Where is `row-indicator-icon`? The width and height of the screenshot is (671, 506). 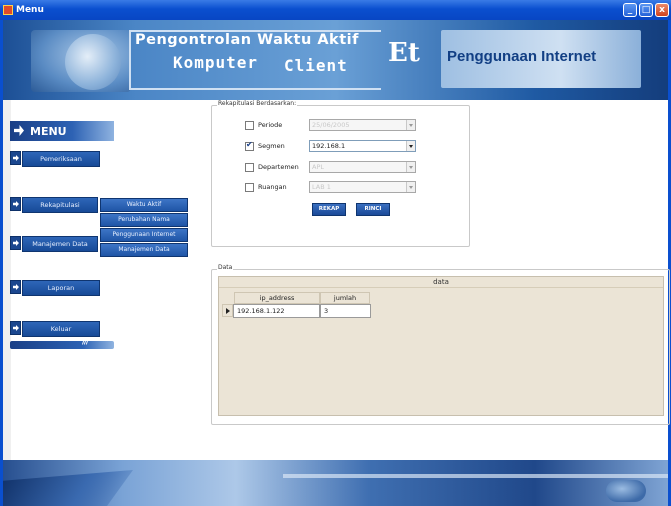 row-indicator-icon is located at coordinates (227, 310).